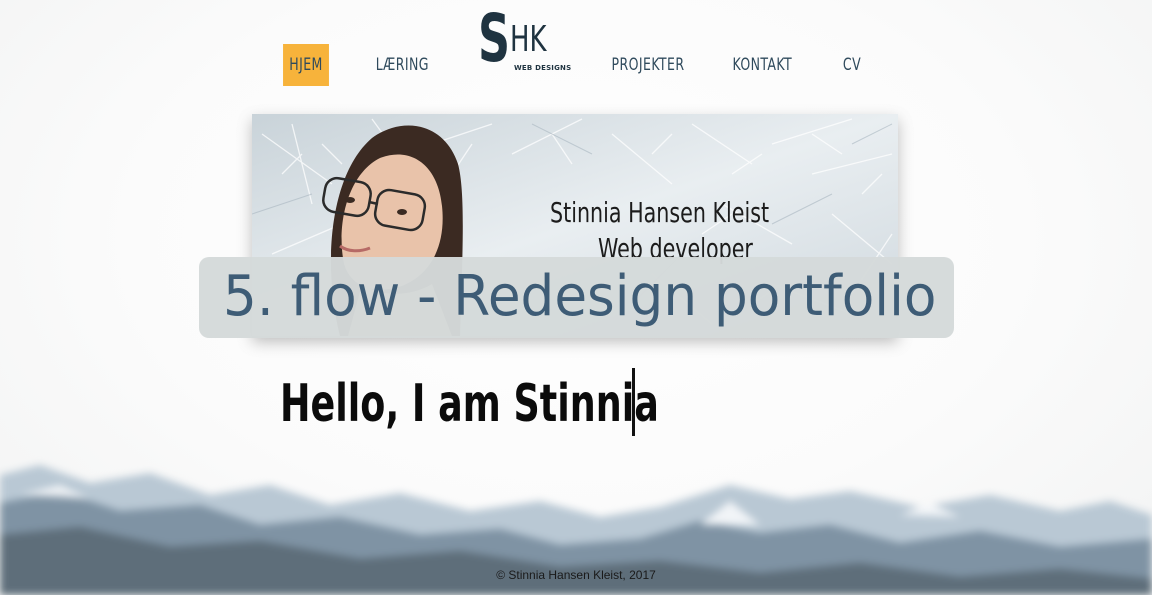  Describe the element at coordinates (402, 65) in the screenshot. I see `nav-item-laering: LÆRING` at that location.